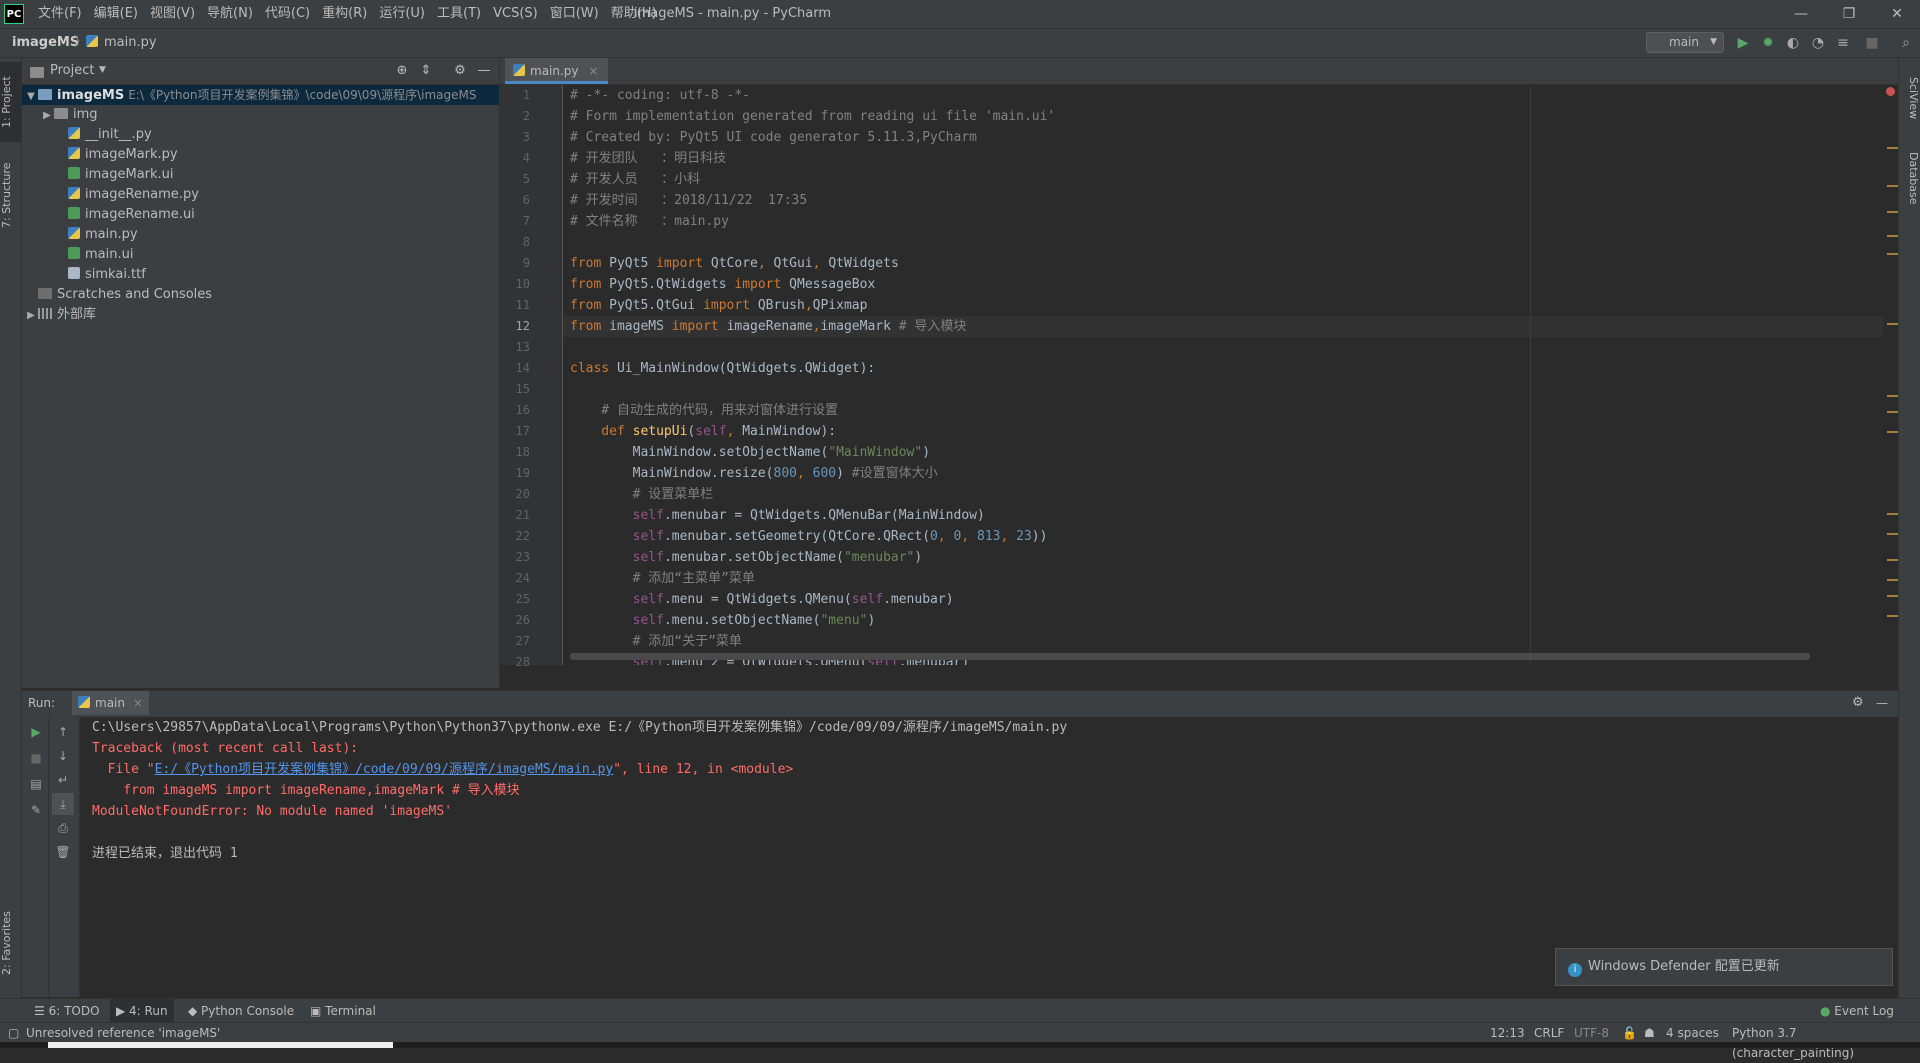 The image size is (1920, 1063). I want to click on scroll-to-end-icon: ⤓, so click(63, 804).